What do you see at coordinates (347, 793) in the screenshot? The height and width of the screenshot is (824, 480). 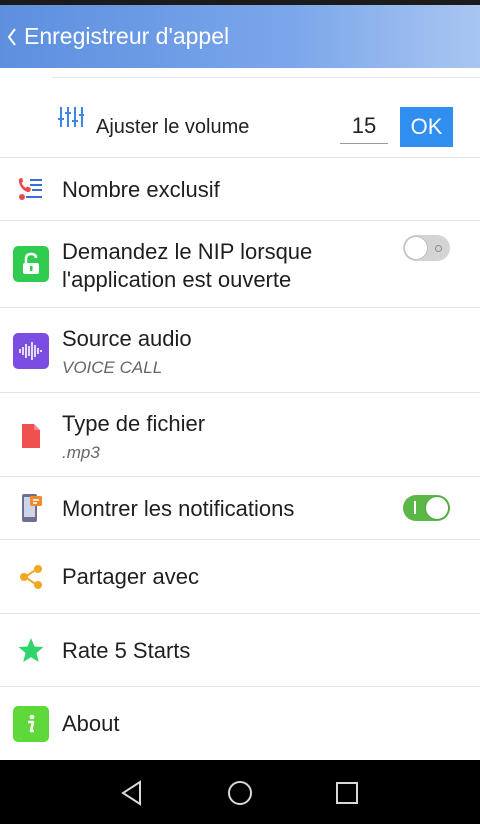 I see `nav-recents-icon` at bounding box center [347, 793].